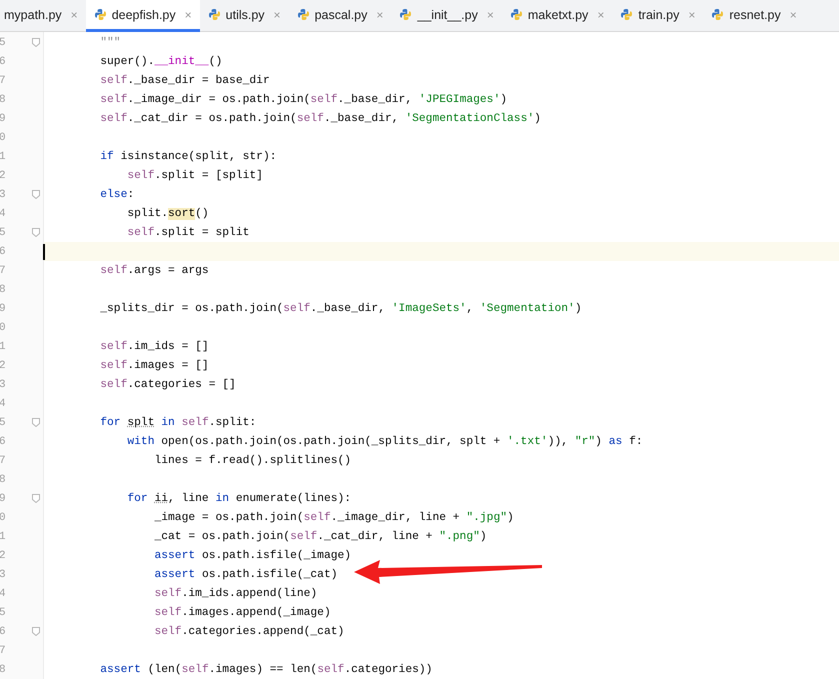  Describe the element at coordinates (303, 100) in the screenshot. I see `code-line: self._image_dir = os.path.join(self._base_dir, 'JPEGImages')` at that location.